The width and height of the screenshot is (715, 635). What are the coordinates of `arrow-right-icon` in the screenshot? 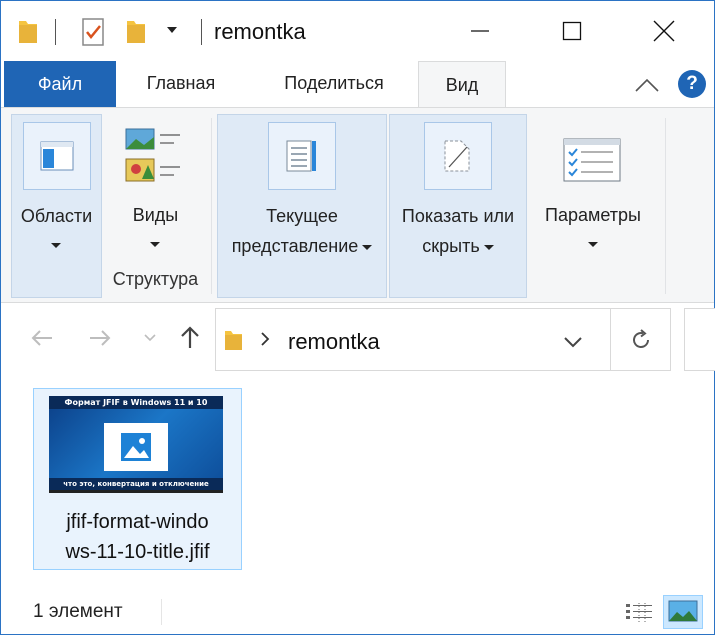 It's located at (100, 338).